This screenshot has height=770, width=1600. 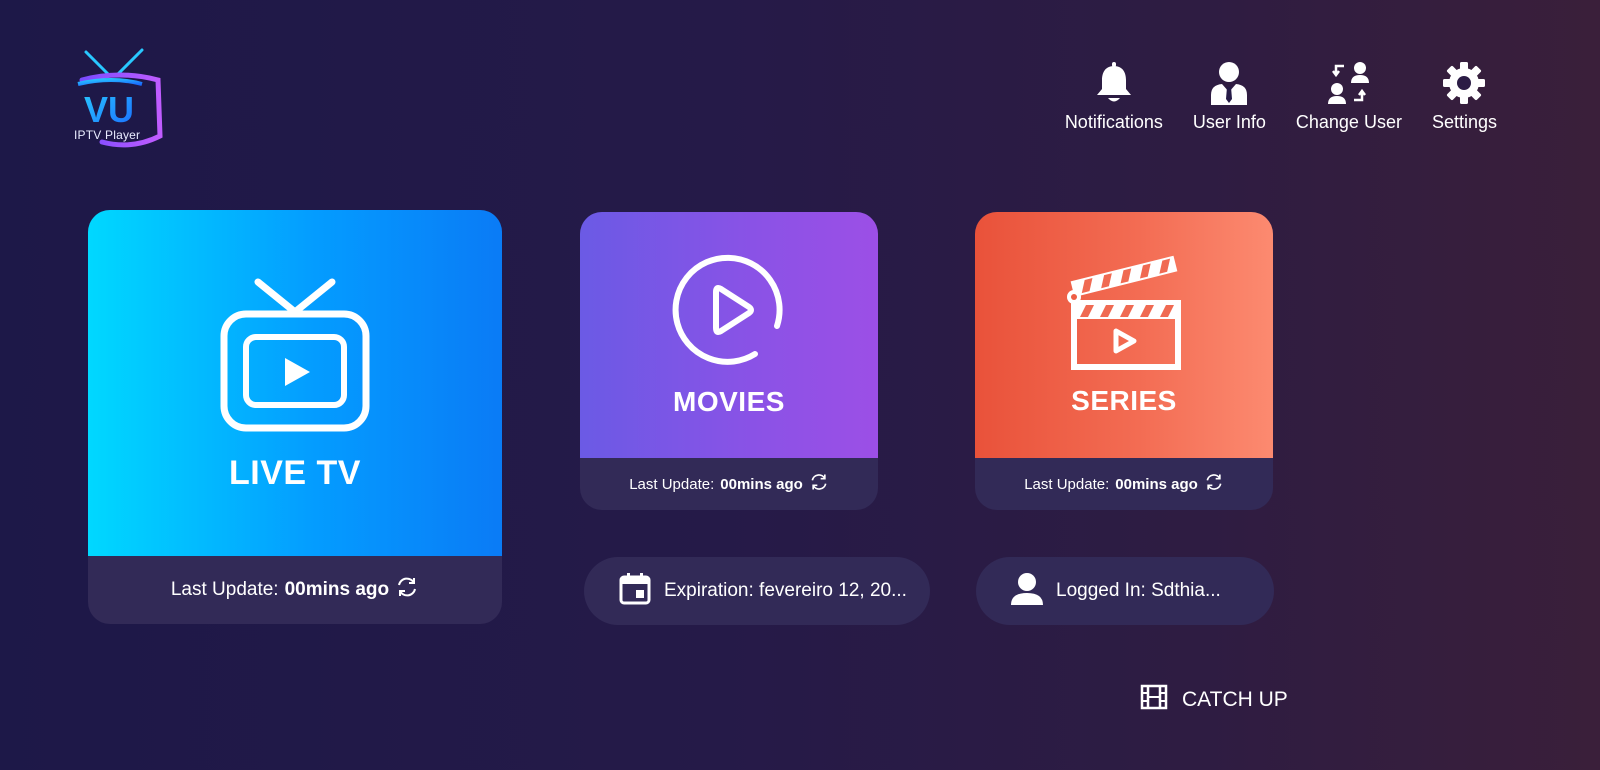 What do you see at coordinates (109, 109) in the screenshot?
I see `svg-text: VU` at bounding box center [109, 109].